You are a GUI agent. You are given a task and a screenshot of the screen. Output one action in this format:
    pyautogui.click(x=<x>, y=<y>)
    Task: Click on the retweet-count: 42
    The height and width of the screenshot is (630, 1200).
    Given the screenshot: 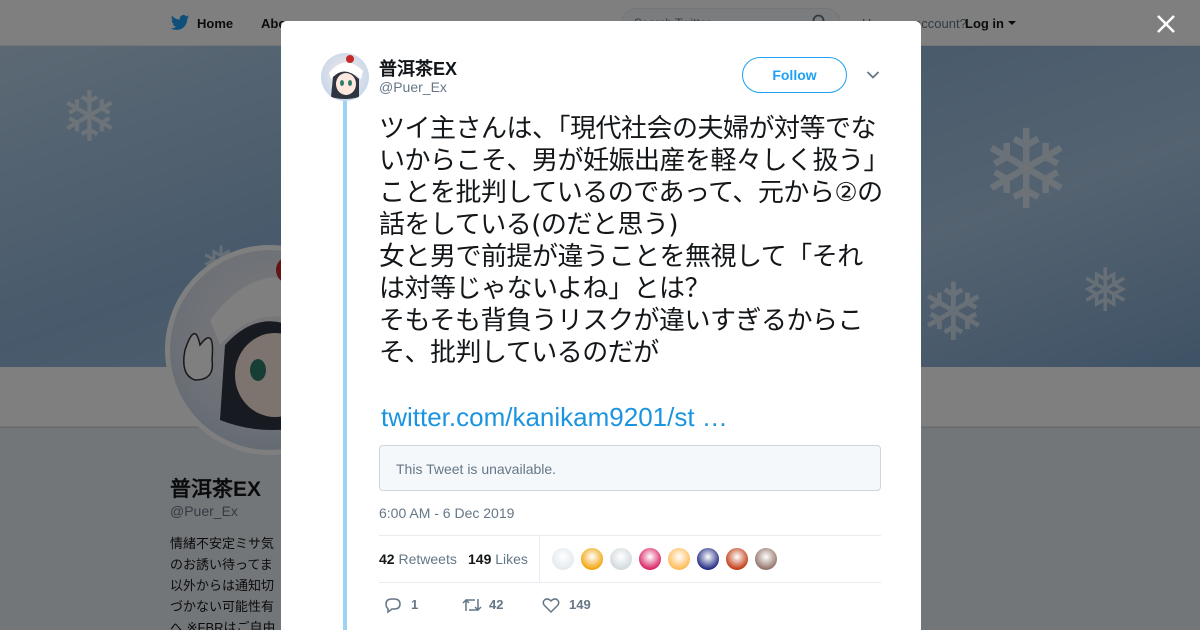 What is the action you would take?
    pyautogui.click(x=496, y=604)
    